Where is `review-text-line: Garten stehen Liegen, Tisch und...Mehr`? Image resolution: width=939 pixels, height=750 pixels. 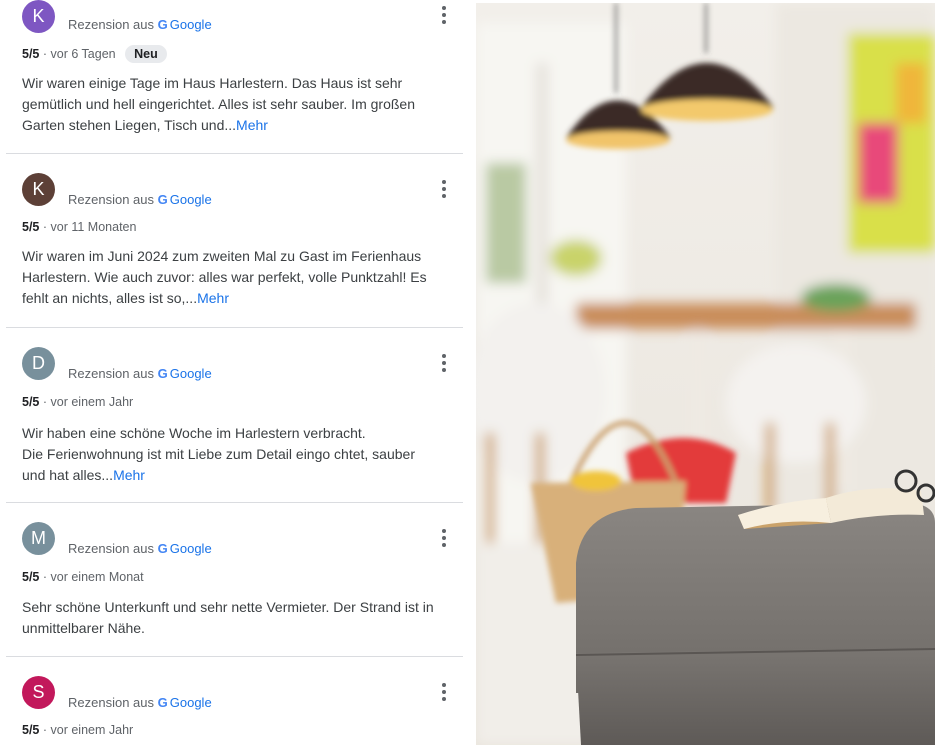 review-text-line: Garten stehen Liegen, Tisch und...Mehr is located at coordinates (145, 125).